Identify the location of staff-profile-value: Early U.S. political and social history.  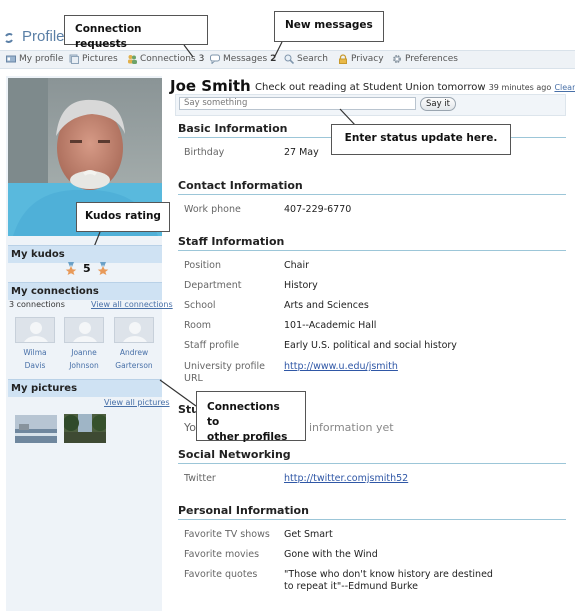
(370, 345).